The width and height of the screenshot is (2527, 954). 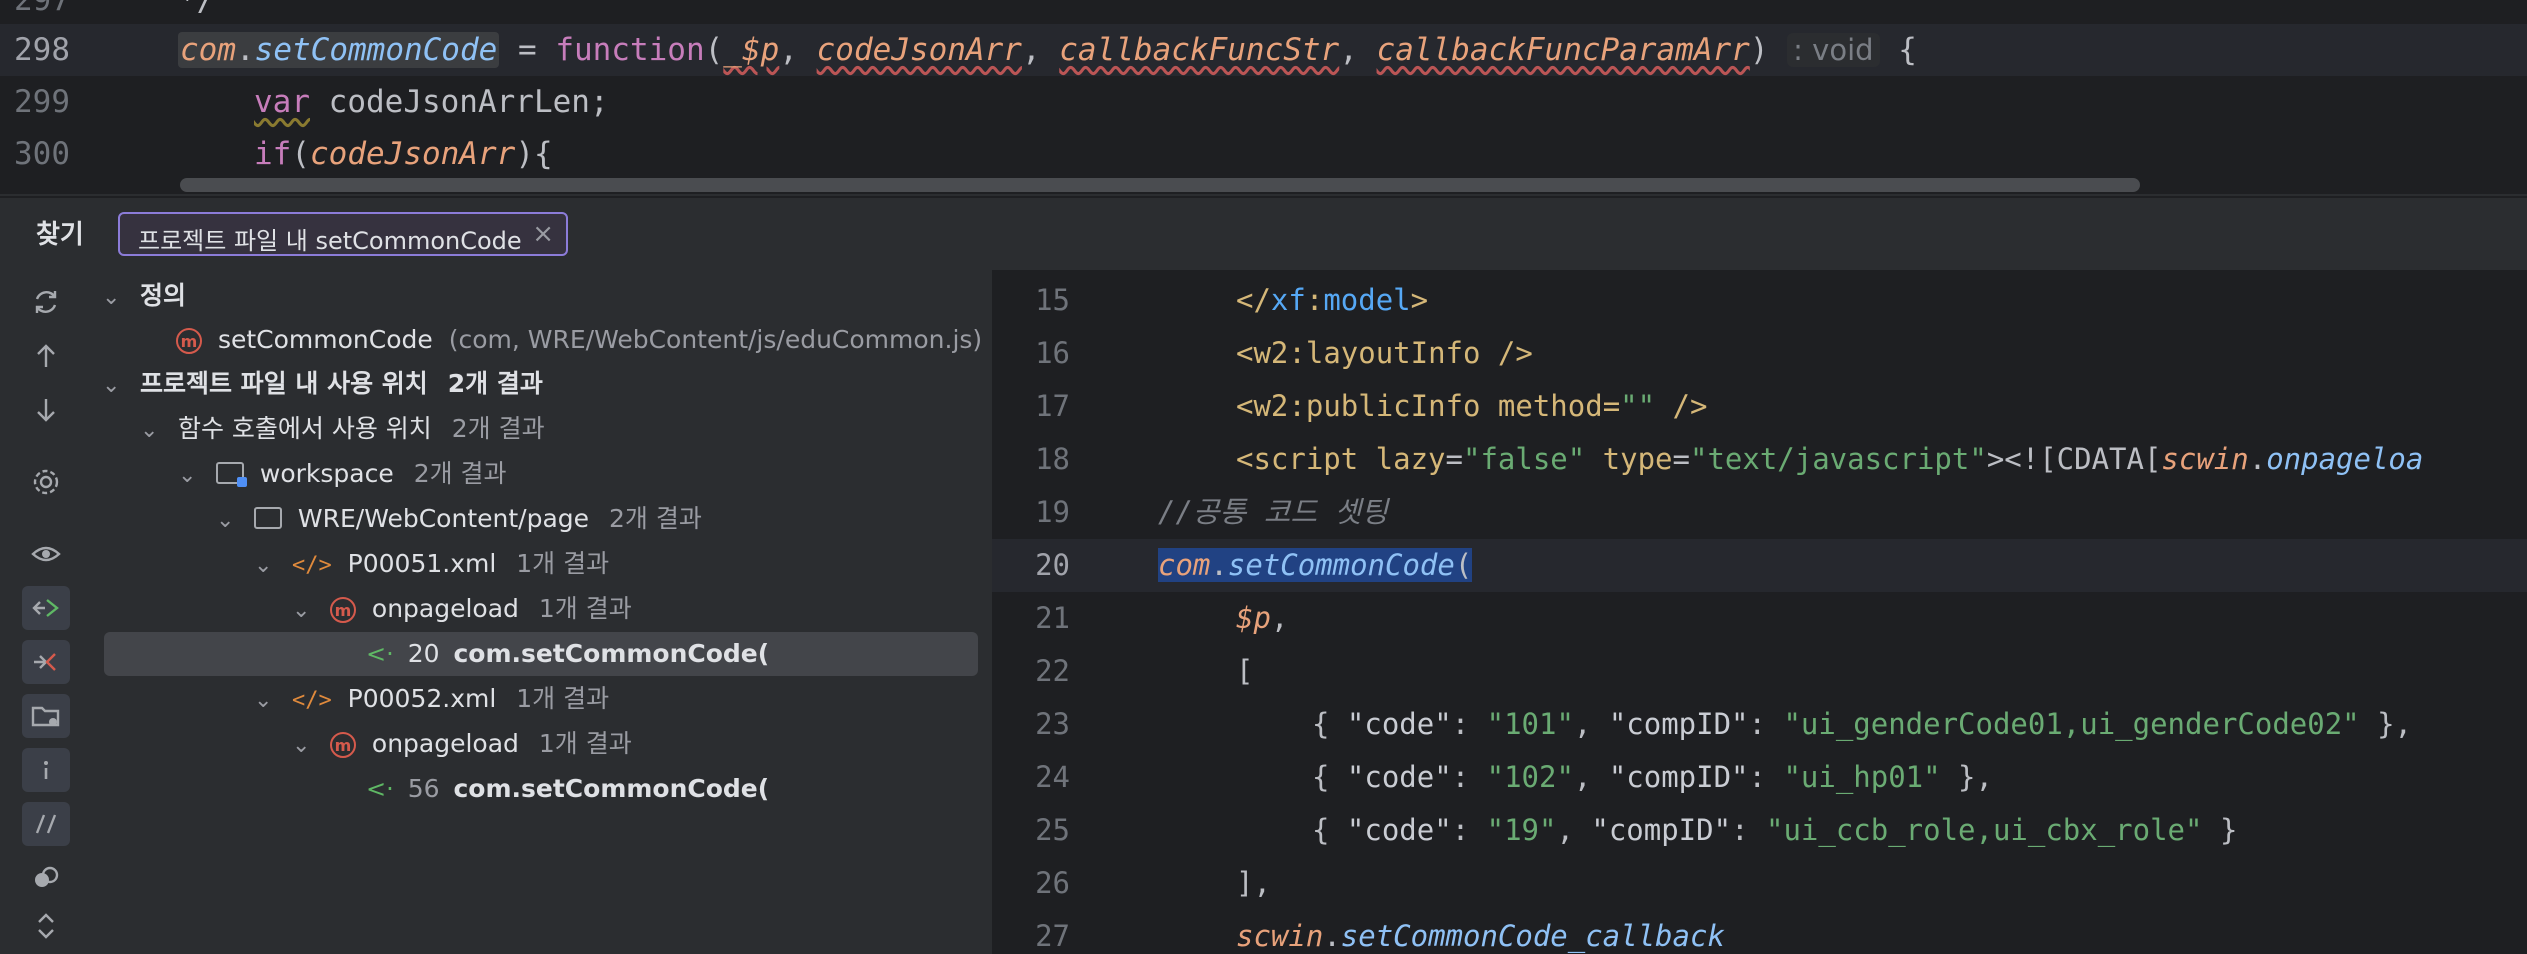 I want to click on code-line: 299 var codeJsonArrLen;, so click(x=1263, y=102).